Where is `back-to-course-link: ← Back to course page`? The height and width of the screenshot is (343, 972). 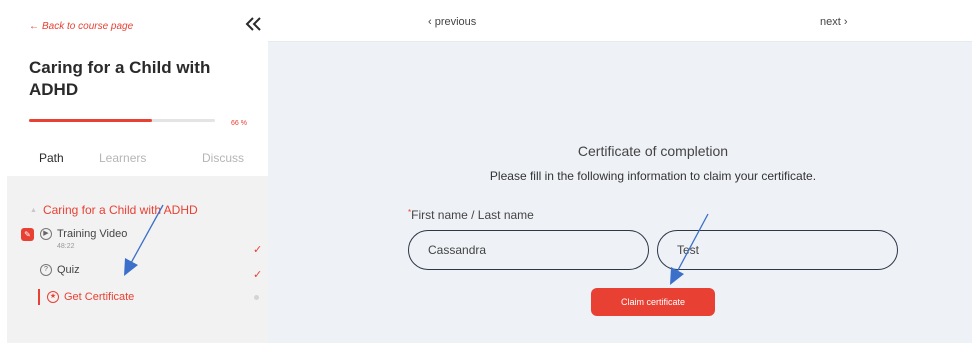
back-to-course-link: ← Back to course page is located at coordinates (81, 26).